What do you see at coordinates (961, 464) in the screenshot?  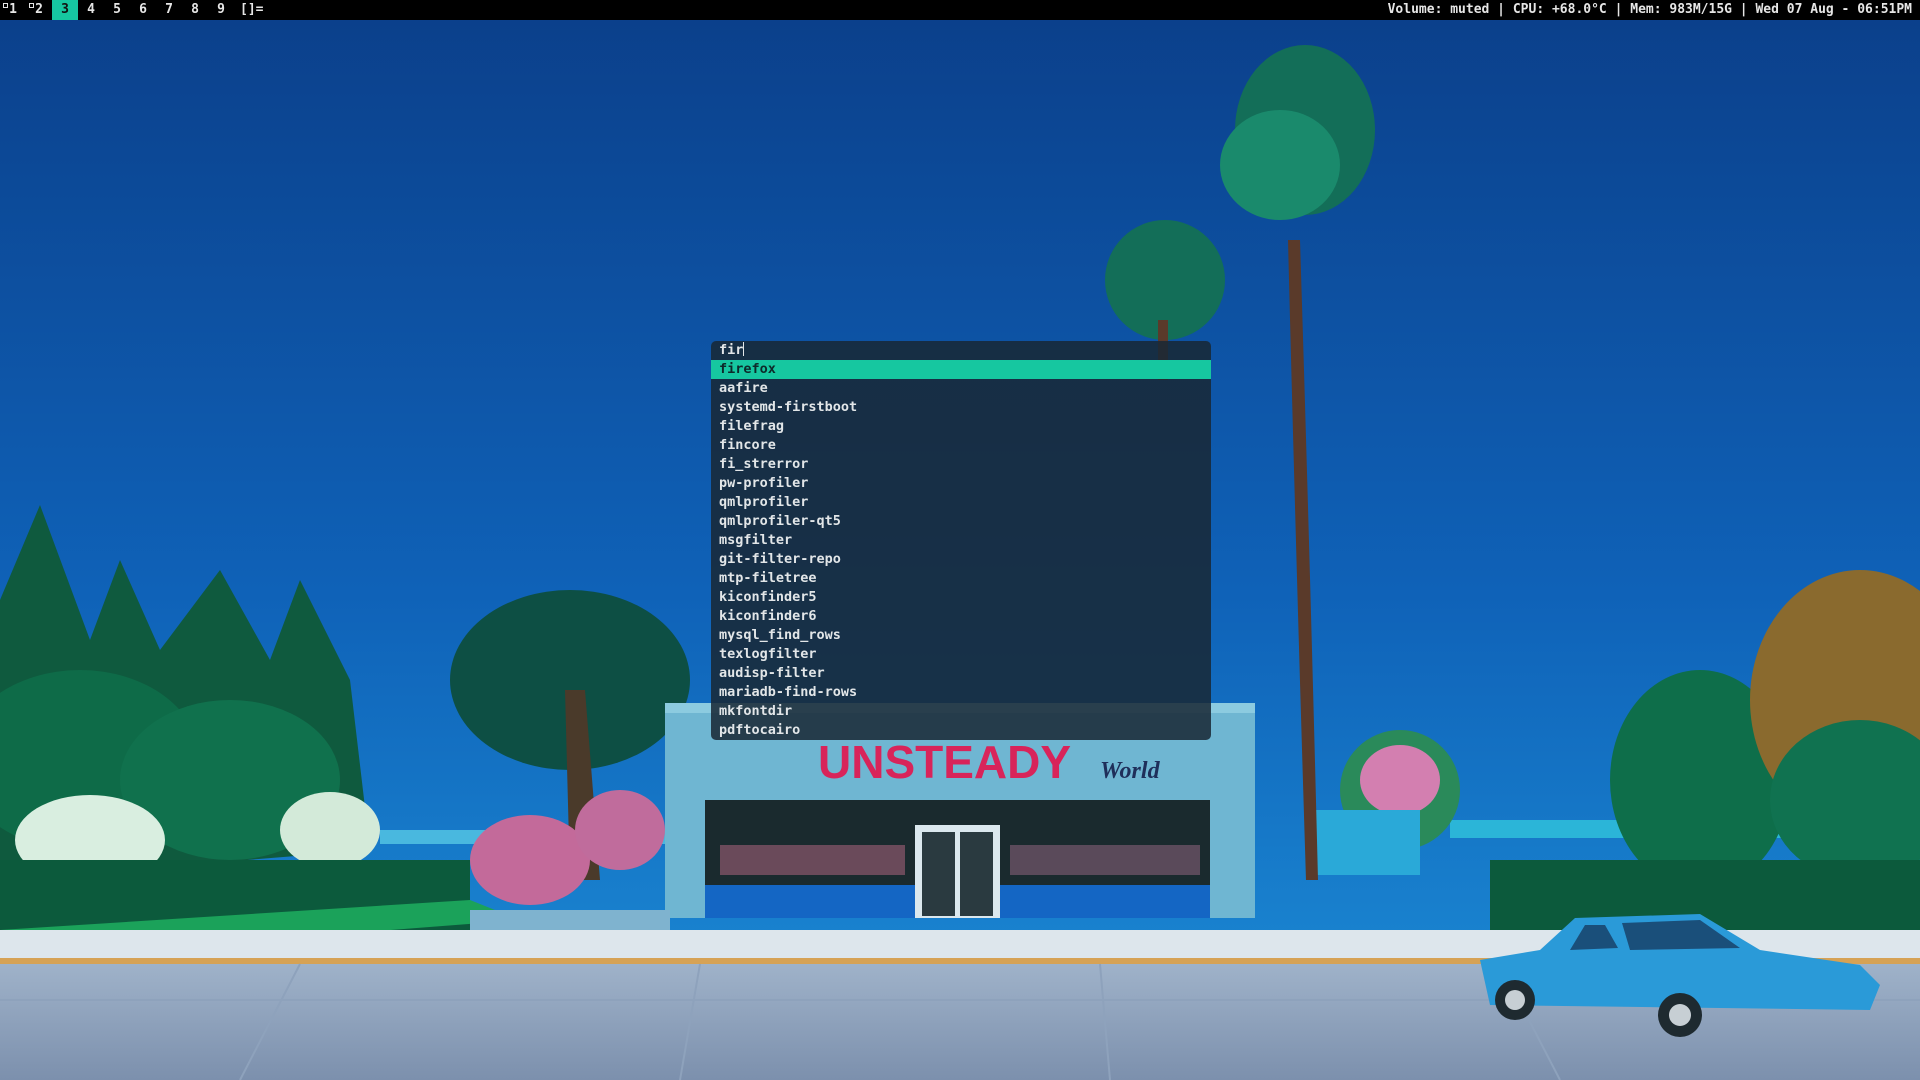 I see `launcher-item: fi_strerror` at bounding box center [961, 464].